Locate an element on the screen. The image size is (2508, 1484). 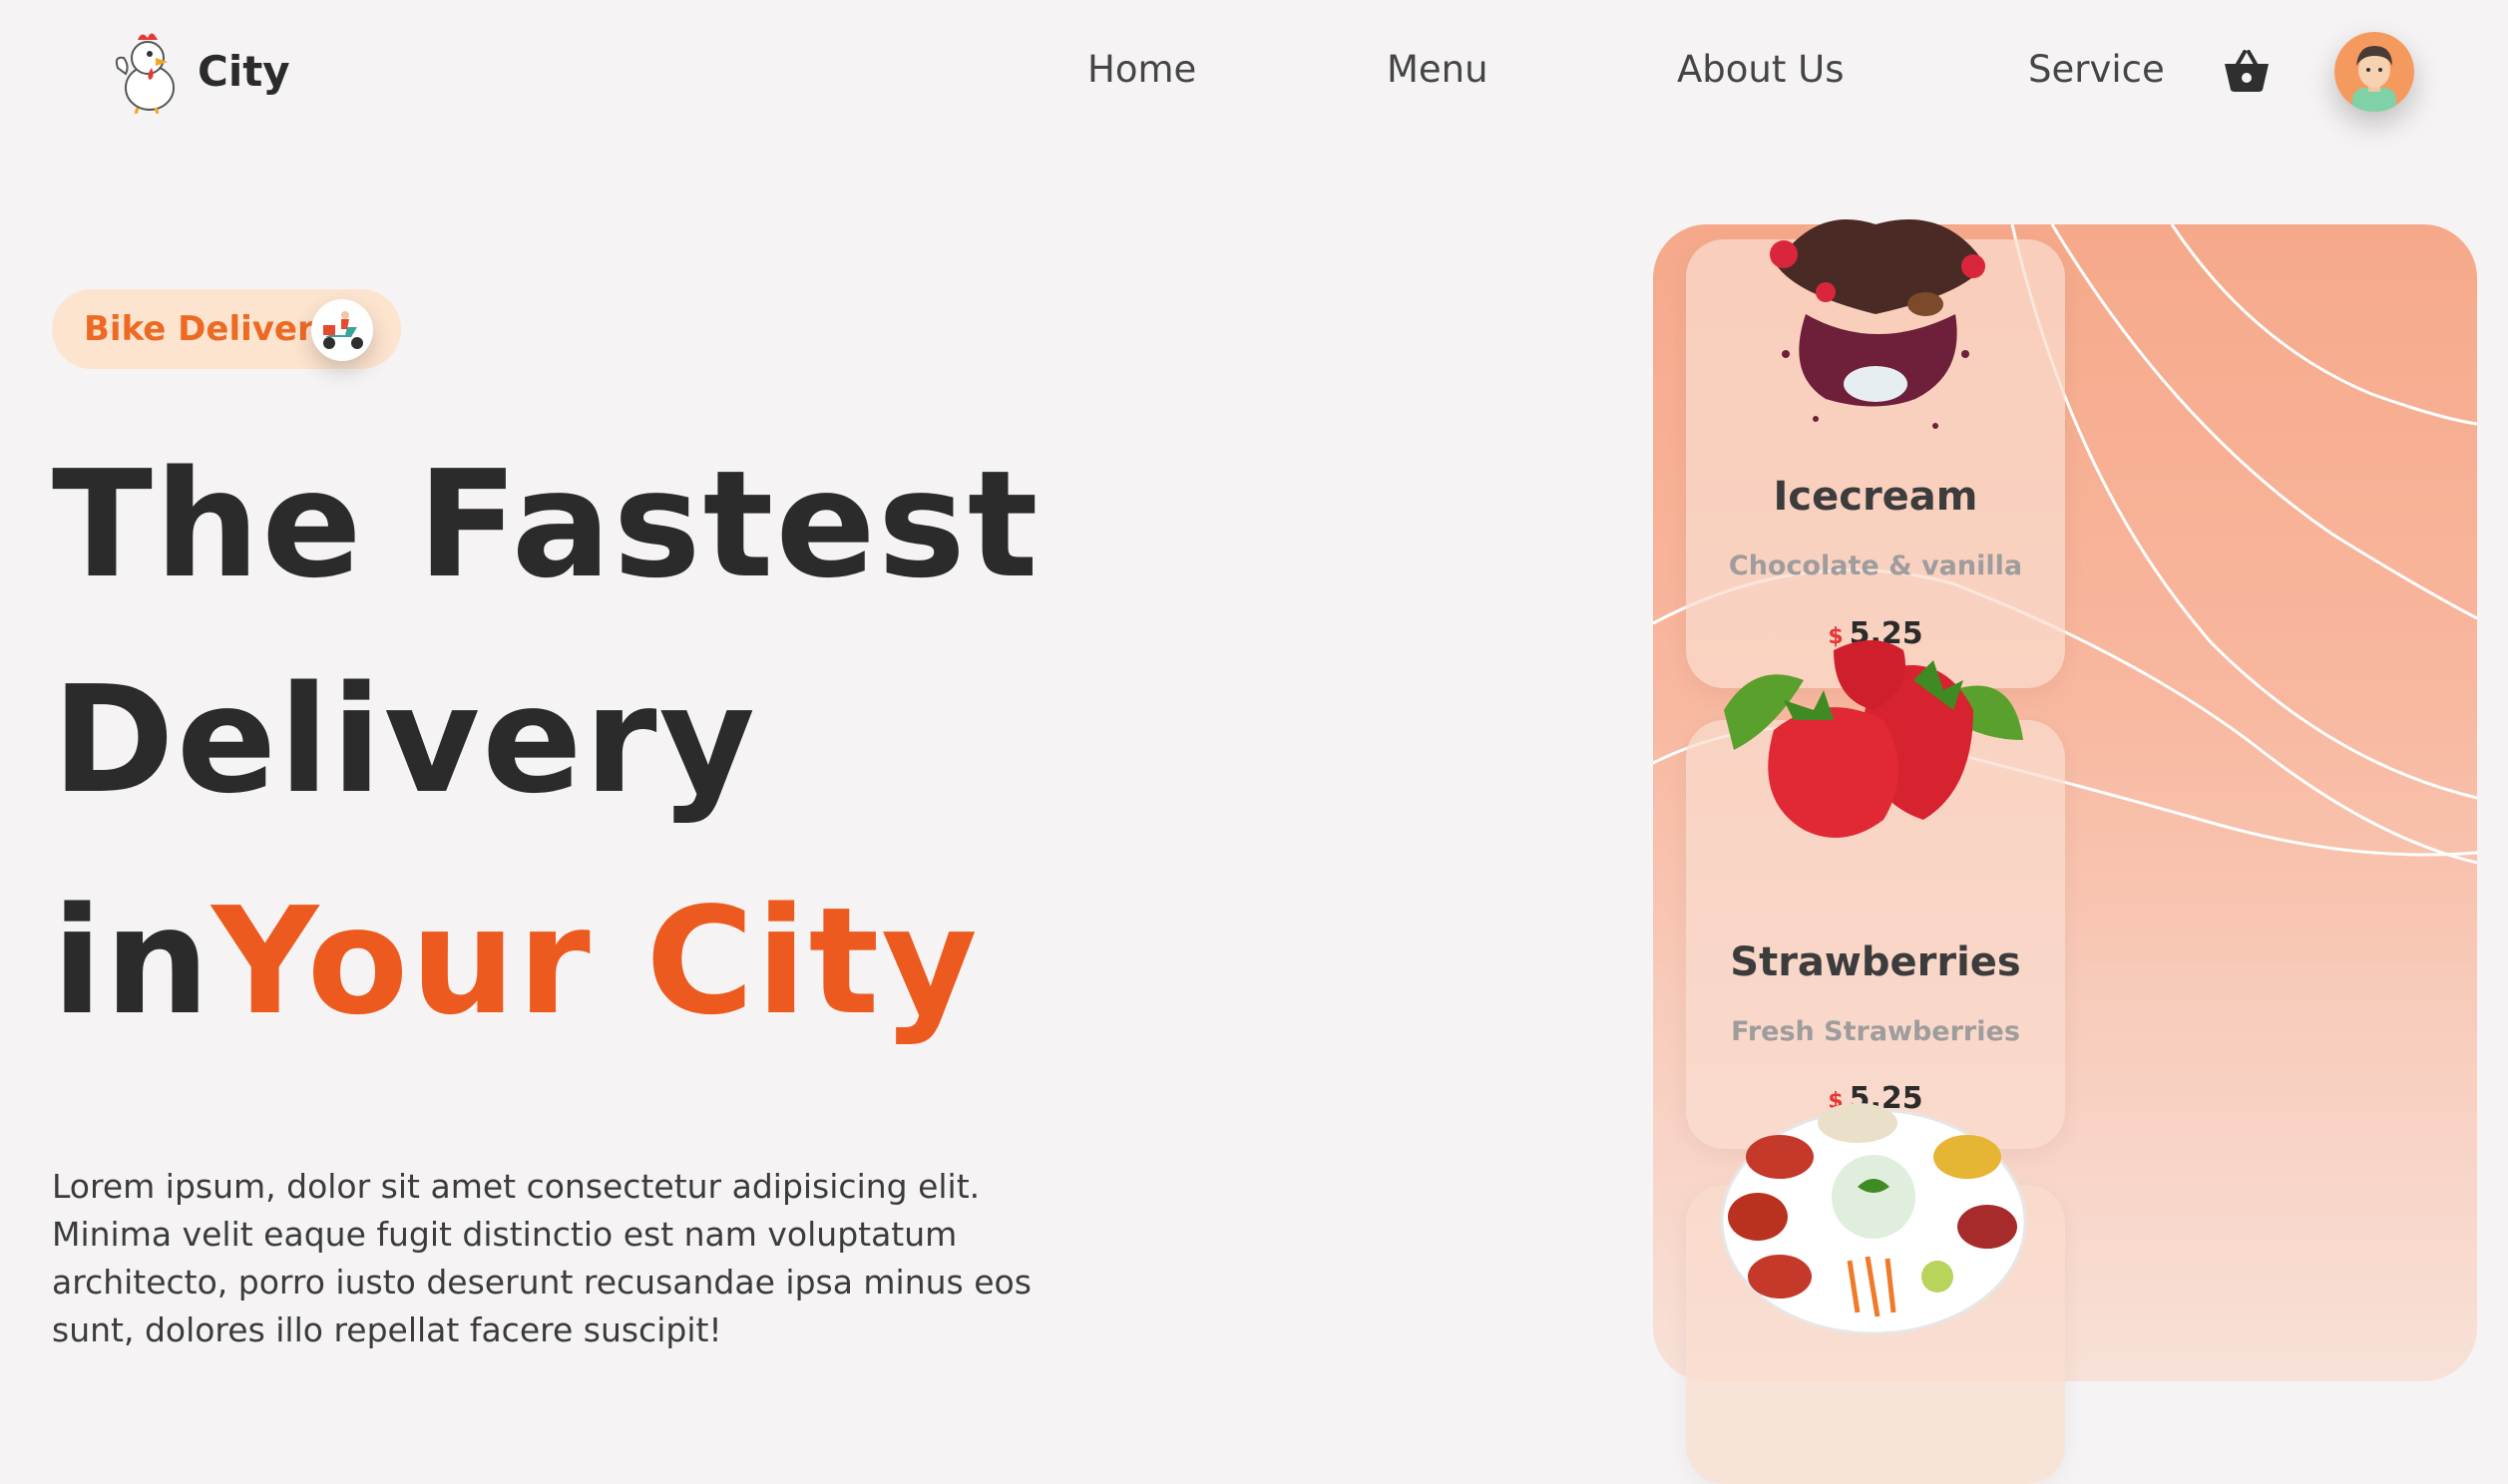
nav-home: Home is located at coordinates (1141, 69).